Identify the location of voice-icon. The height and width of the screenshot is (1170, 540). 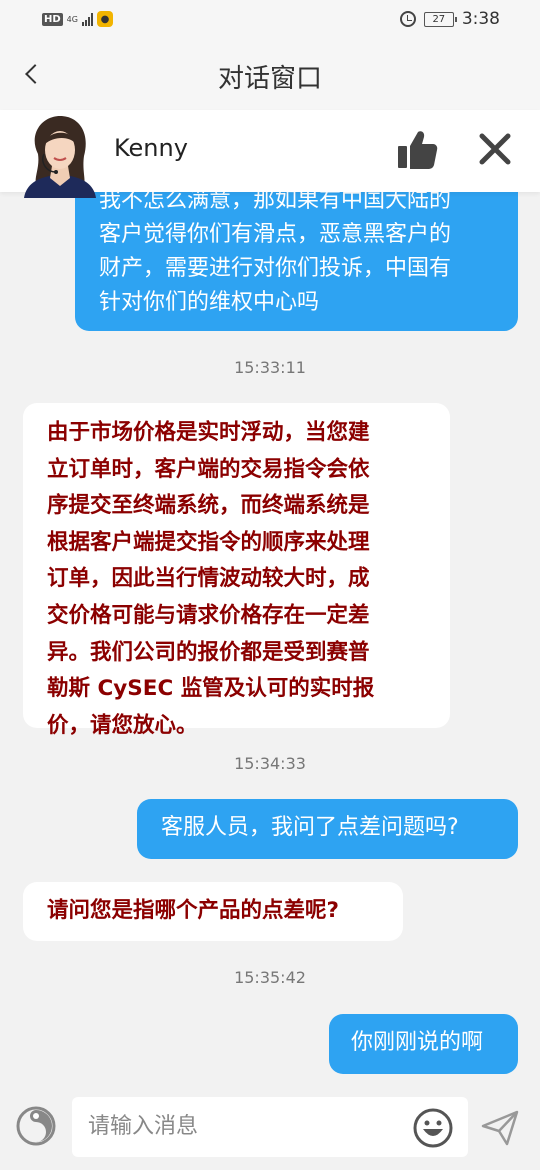
(36, 1126).